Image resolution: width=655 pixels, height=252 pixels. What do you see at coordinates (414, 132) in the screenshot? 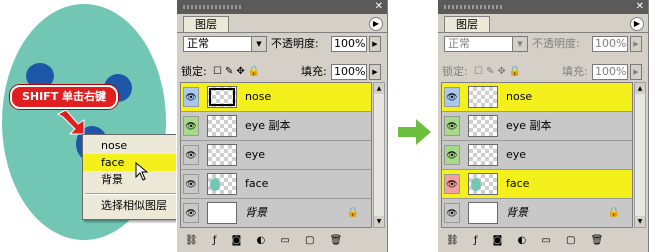
I see `right-arrow-icon` at bounding box center [414, 132].